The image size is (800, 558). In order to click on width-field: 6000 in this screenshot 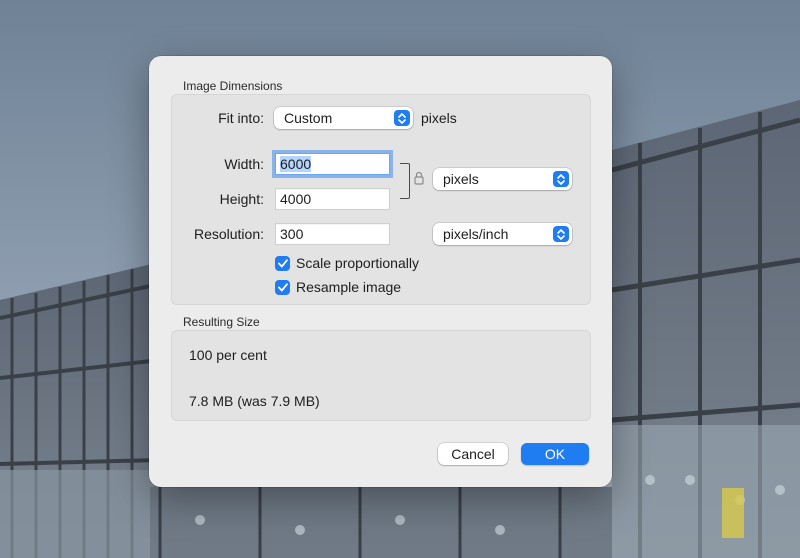, I will do `click(332, 164)`.